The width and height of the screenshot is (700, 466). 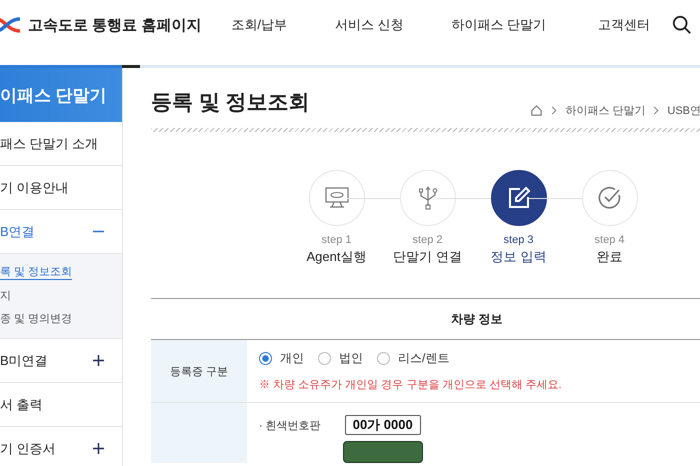 I want to click on nav-link: 서비스 신청, so click(x=369, y=25).